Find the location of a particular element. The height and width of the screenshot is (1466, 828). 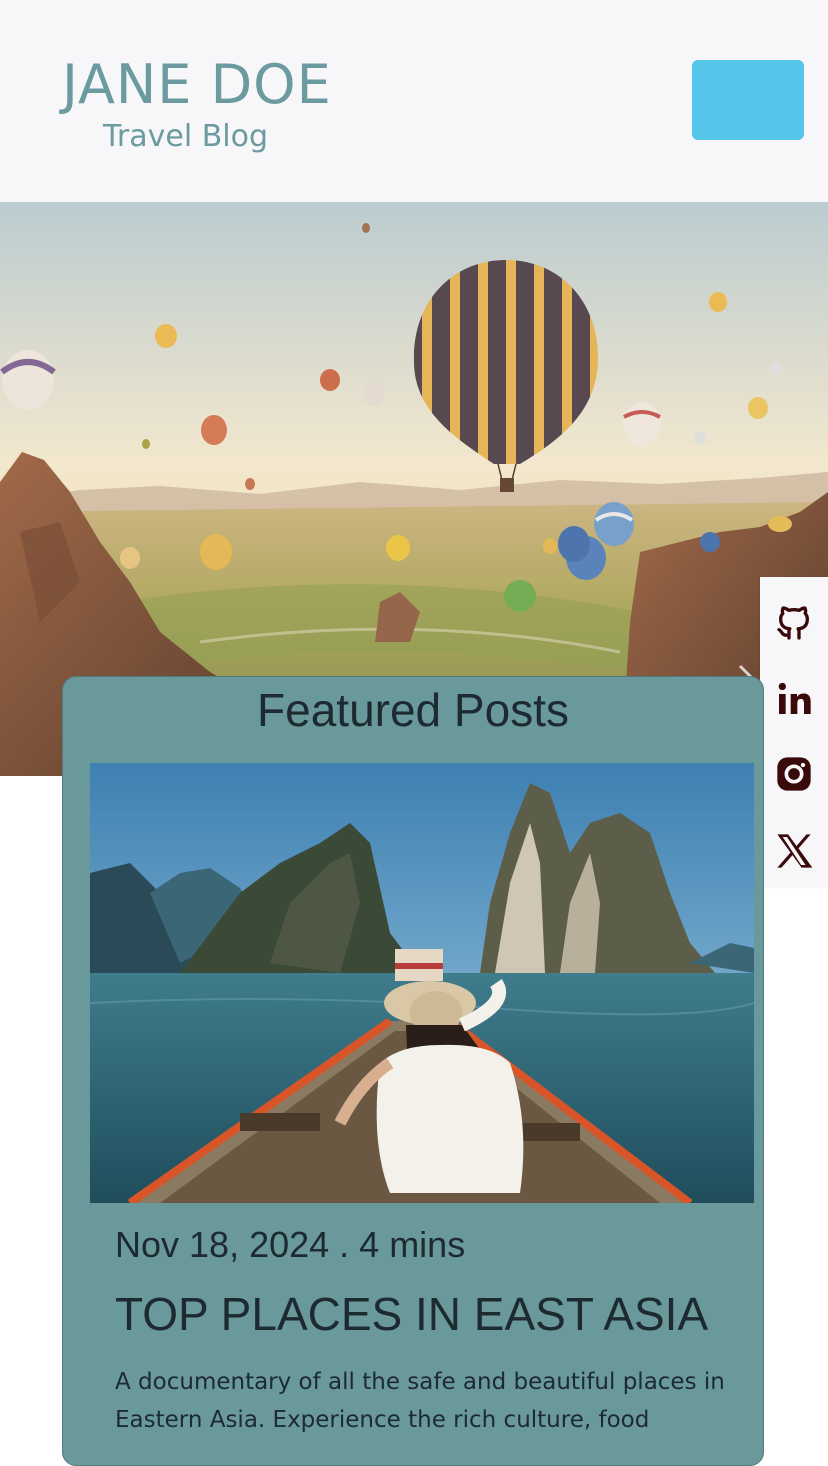

linkedin-icon is located at coordinates (794, 698).